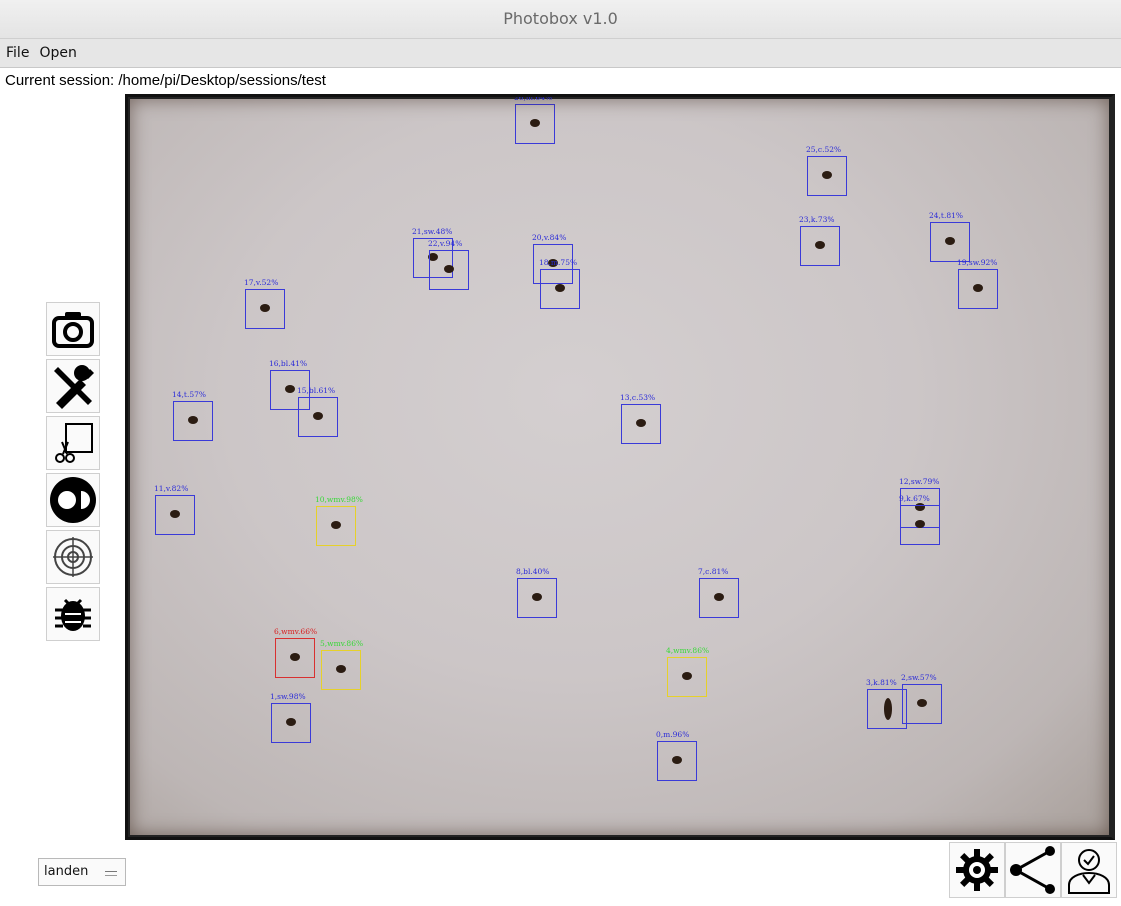  What do you see at coordinates (189, 394) in the screenshot?
I see `detection-label: 14,t.57%` at bounding box center [189, 394].